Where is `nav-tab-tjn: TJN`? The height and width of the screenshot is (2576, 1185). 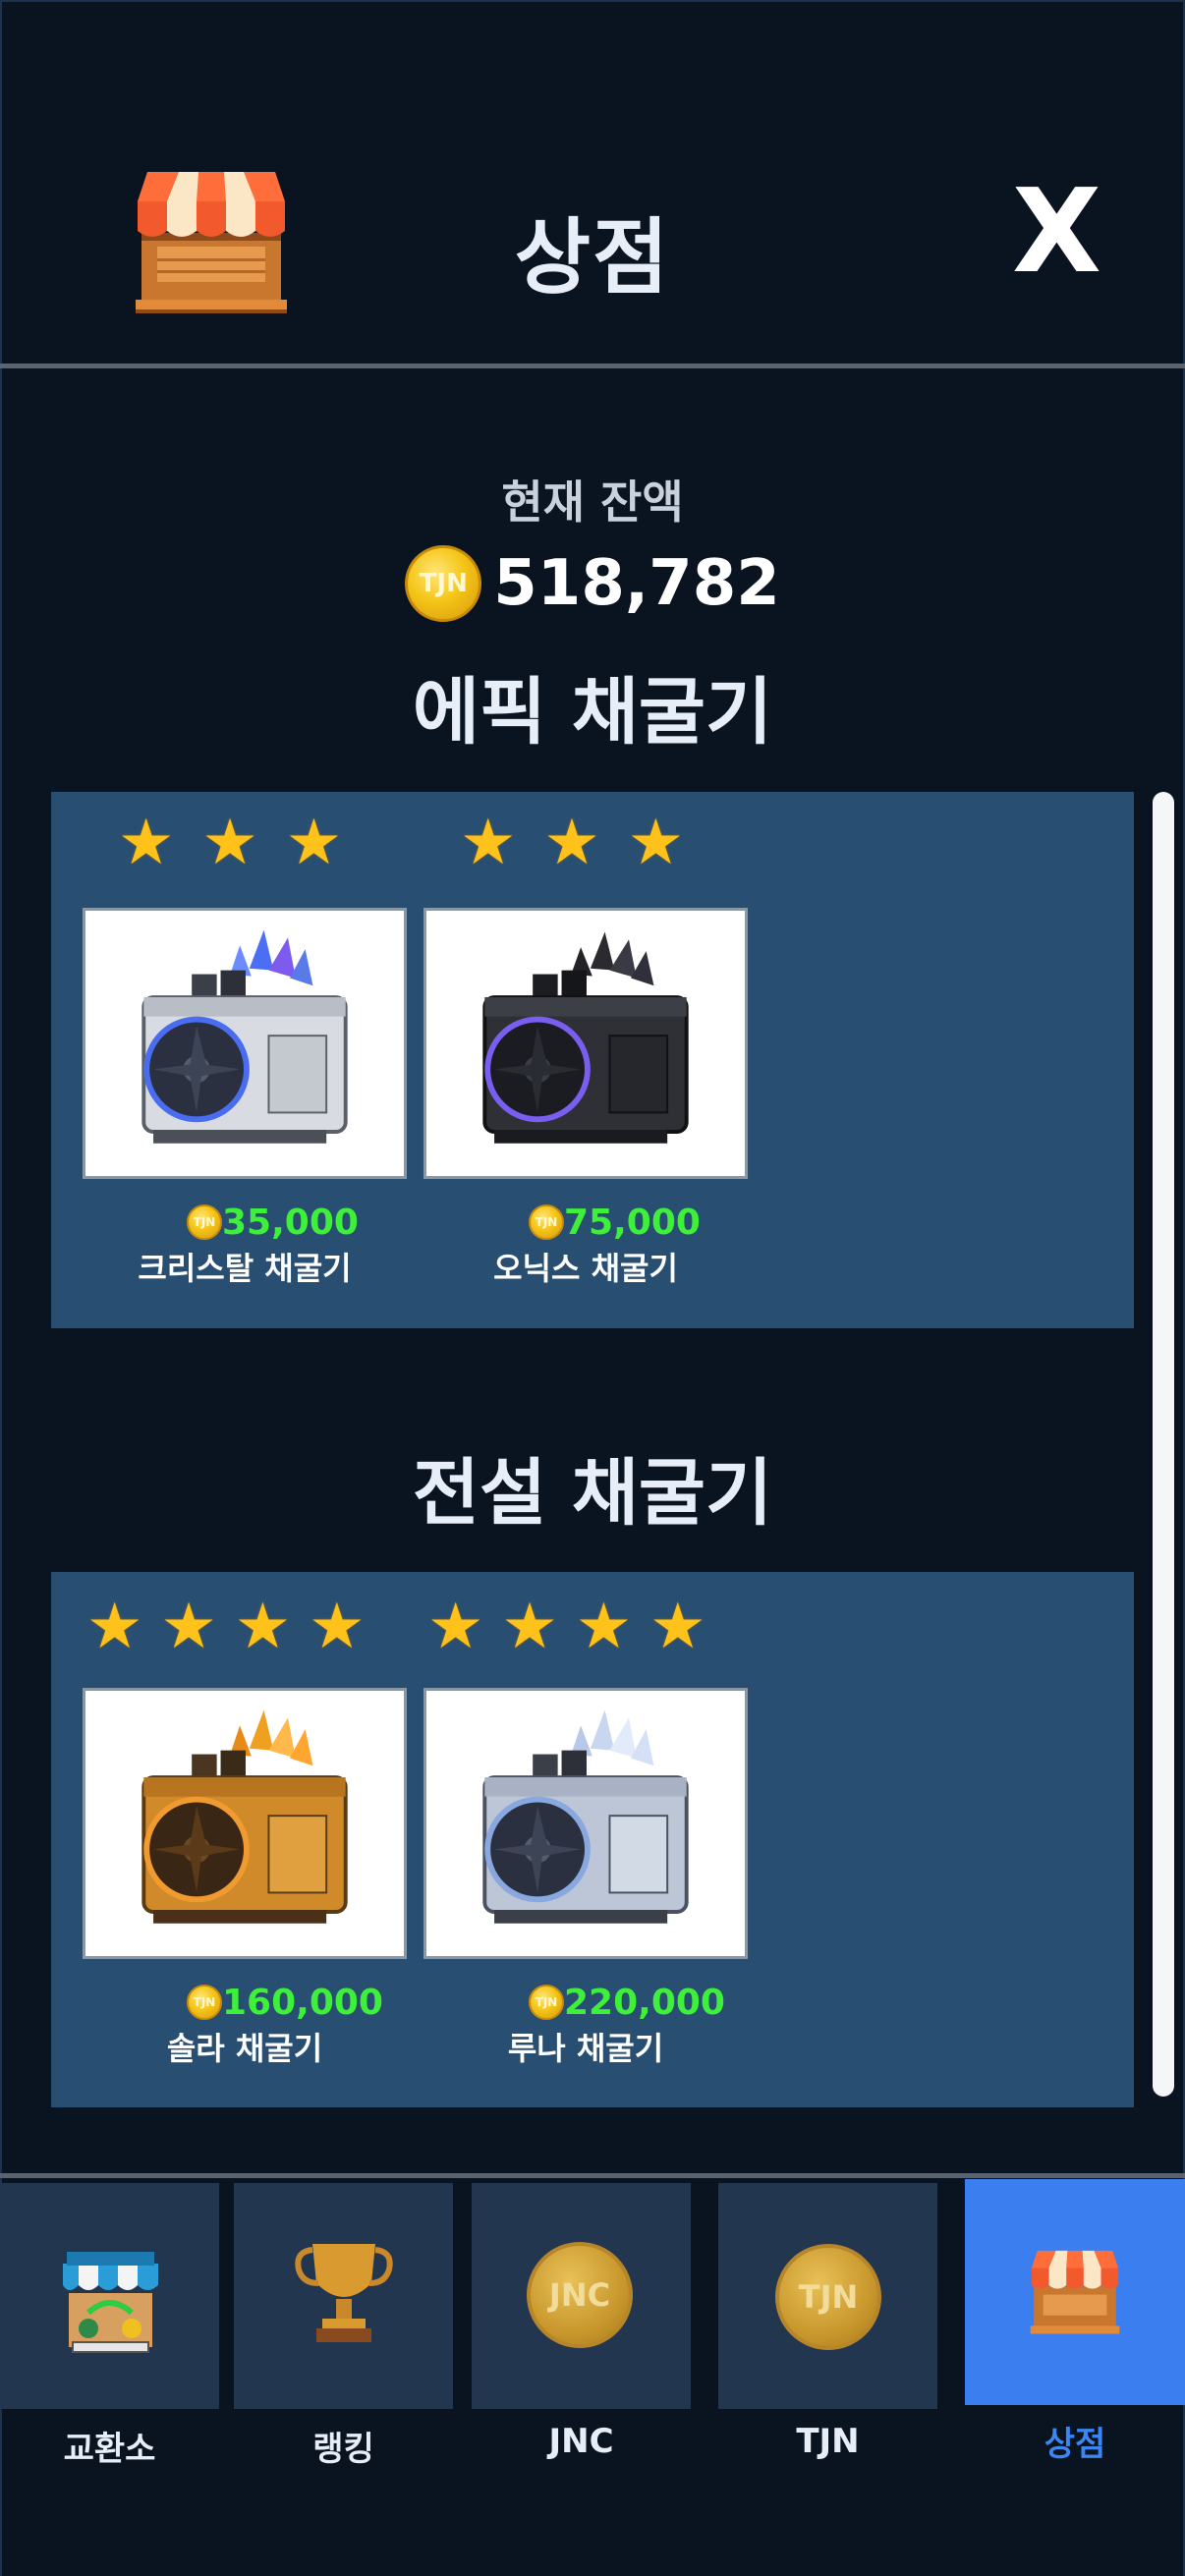 nav-tab-tjn: TJN is located at coordinates (828, 2296).